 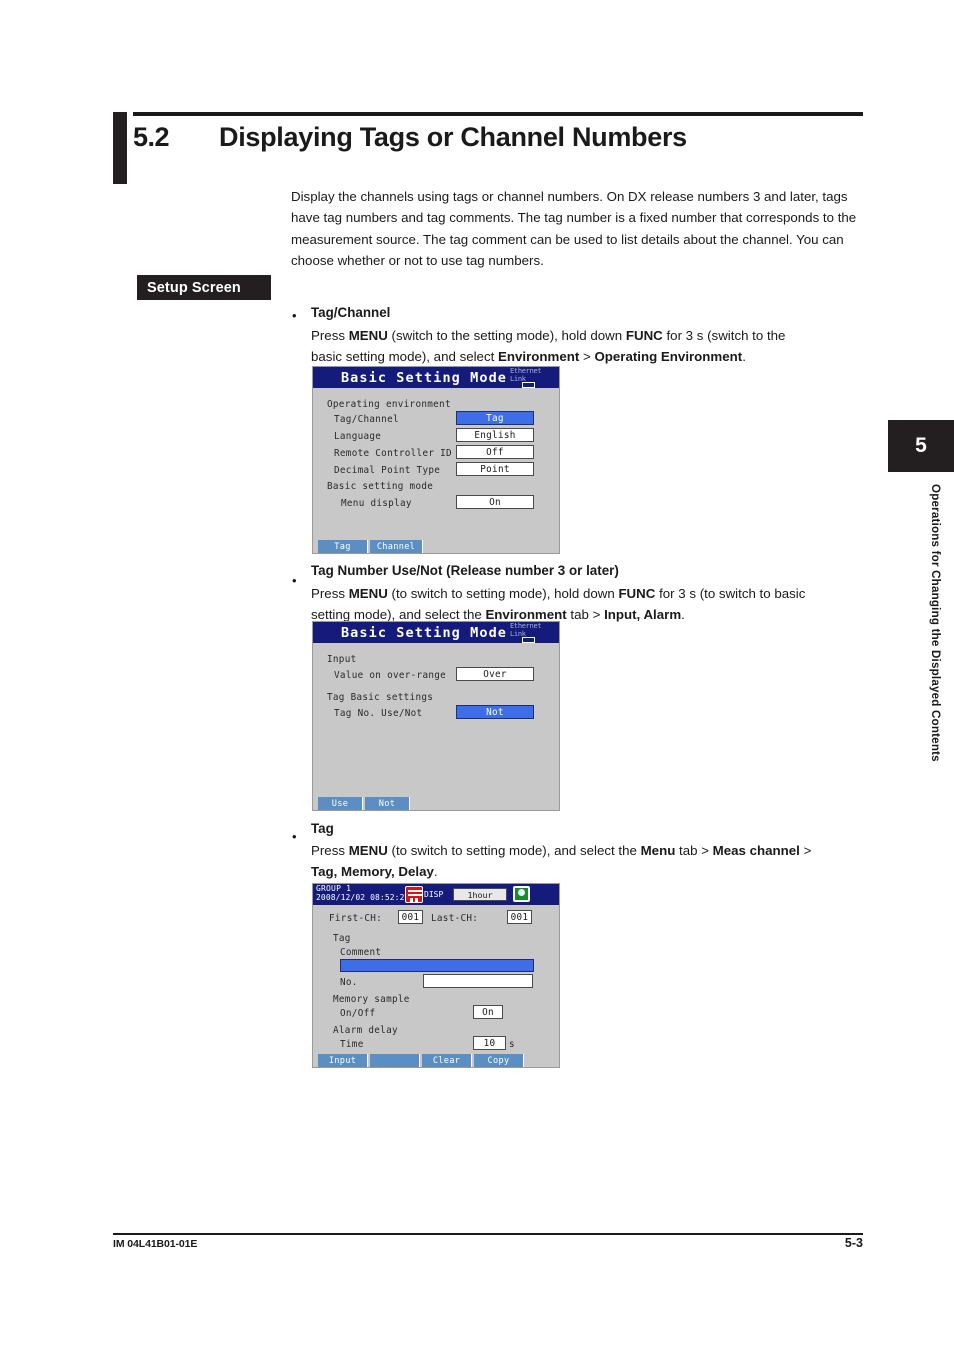 What do you see at coordinates (352, 1044) in the screenshot?
I see `screen3-time-label: Time` at bounding box center [352, 1044].